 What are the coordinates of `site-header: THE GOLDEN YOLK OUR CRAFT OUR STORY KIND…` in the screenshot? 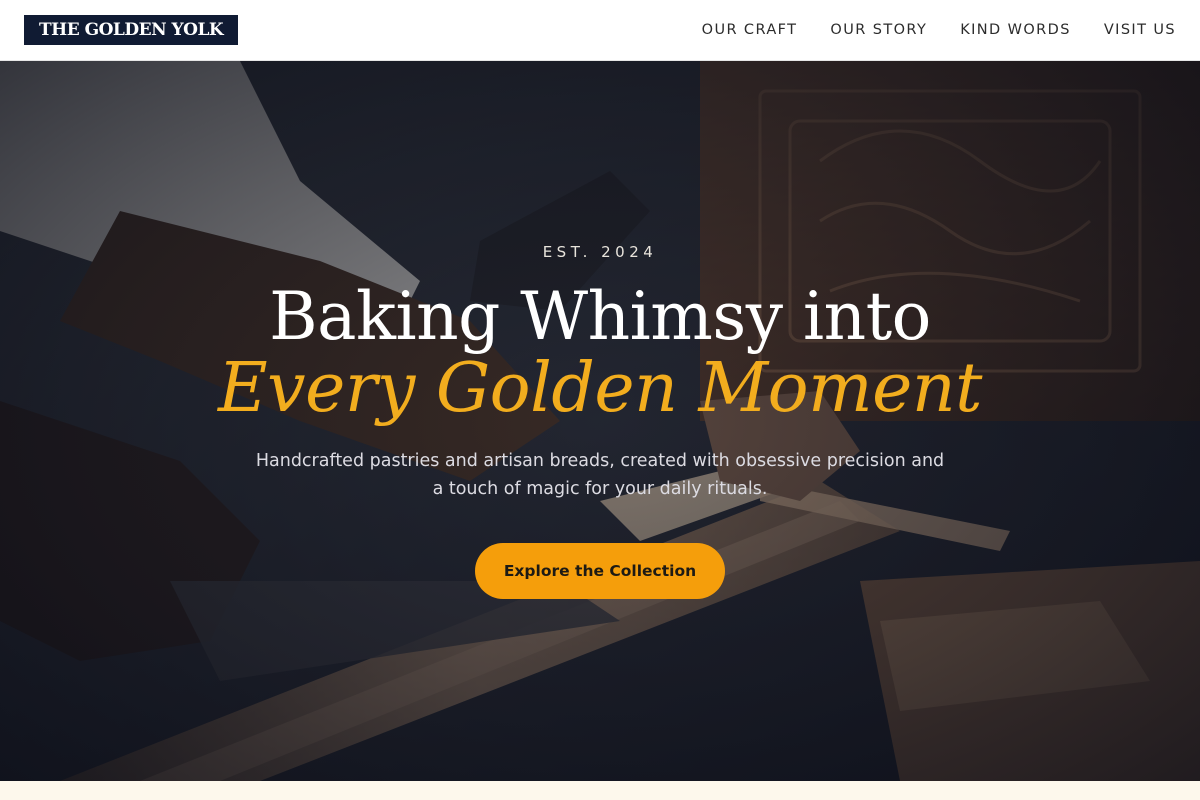 It's located at (600, 30).